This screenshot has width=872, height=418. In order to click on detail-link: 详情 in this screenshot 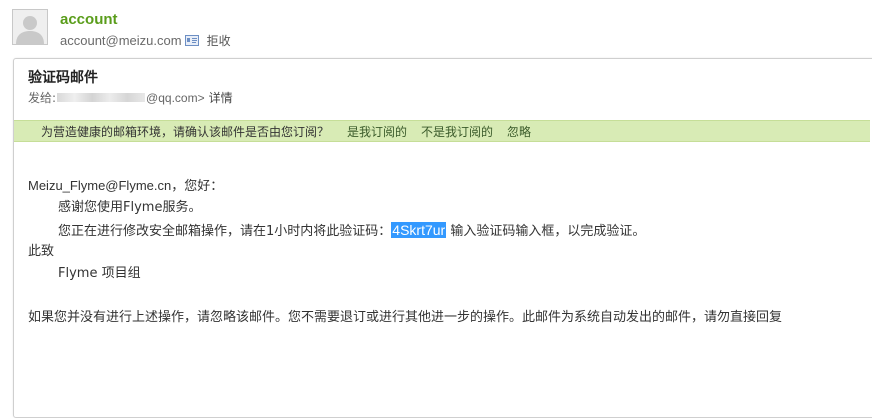, I will do `click(221, 97)`.